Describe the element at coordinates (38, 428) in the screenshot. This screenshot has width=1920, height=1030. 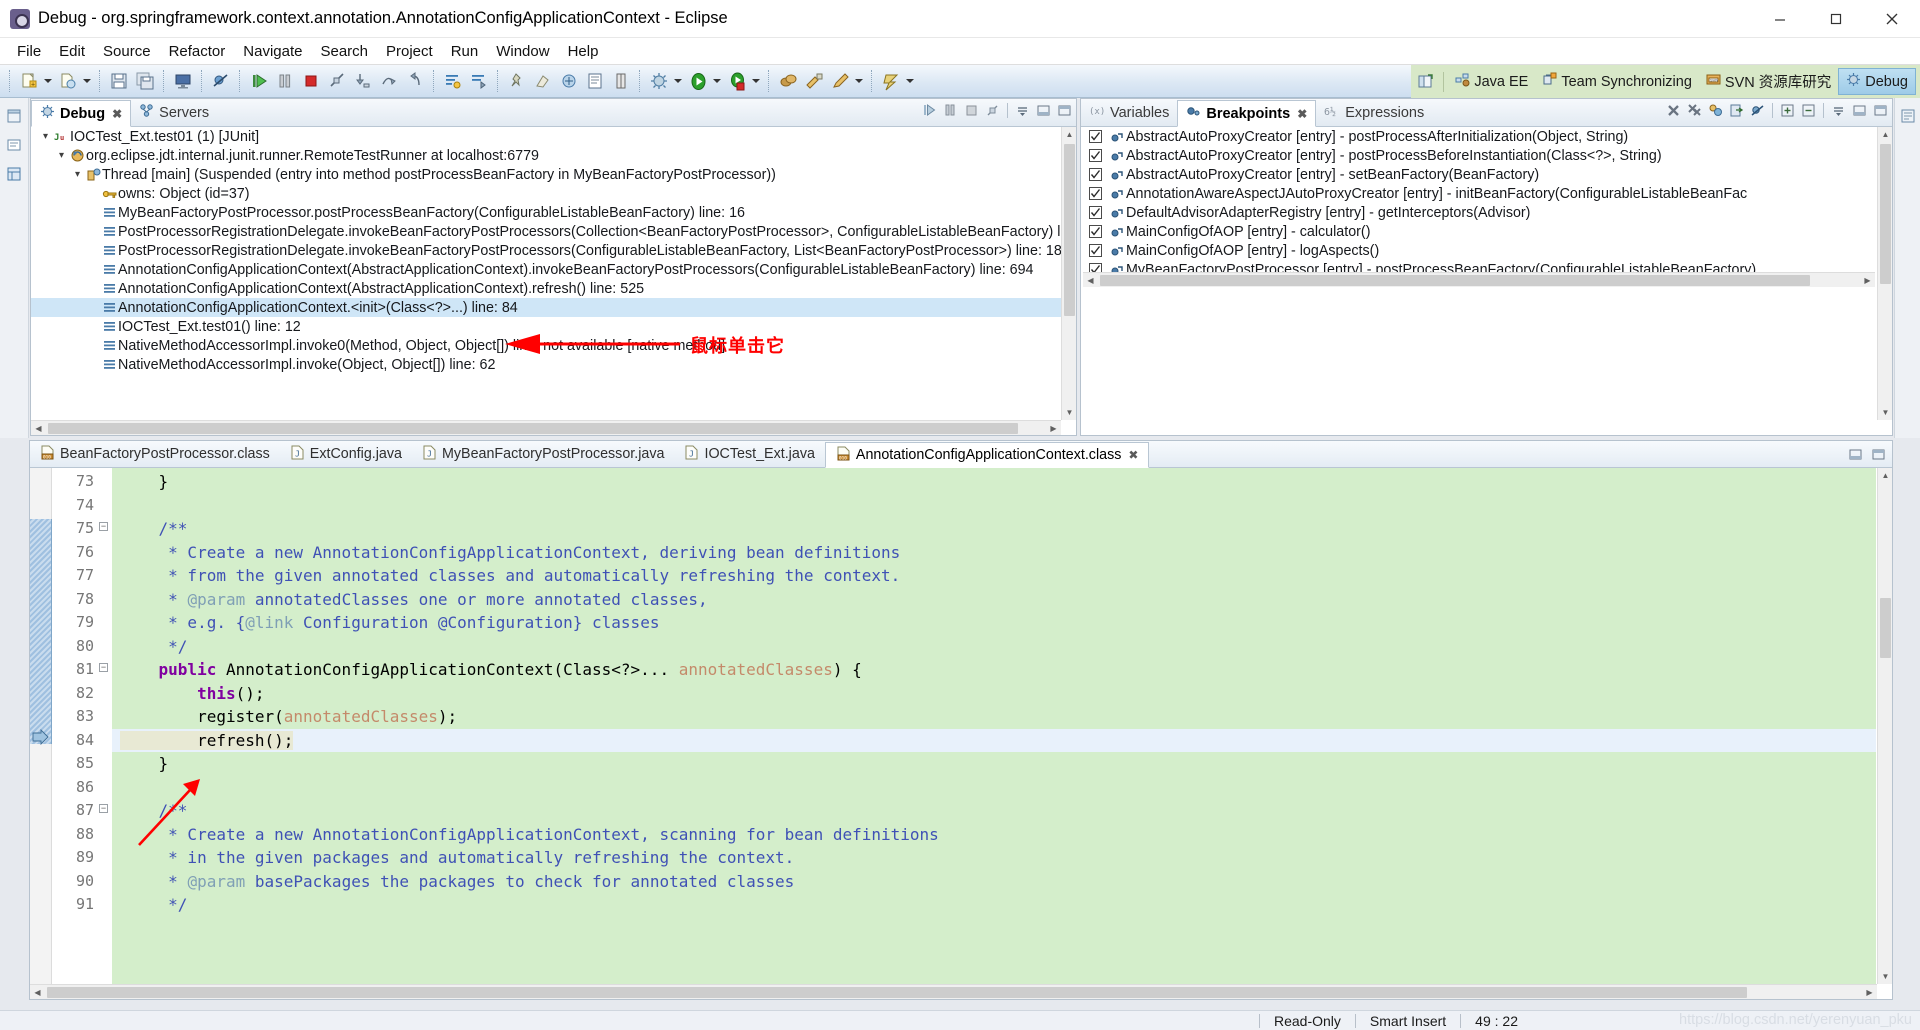
I see `scroll-left-arrow: ◀` at that location.